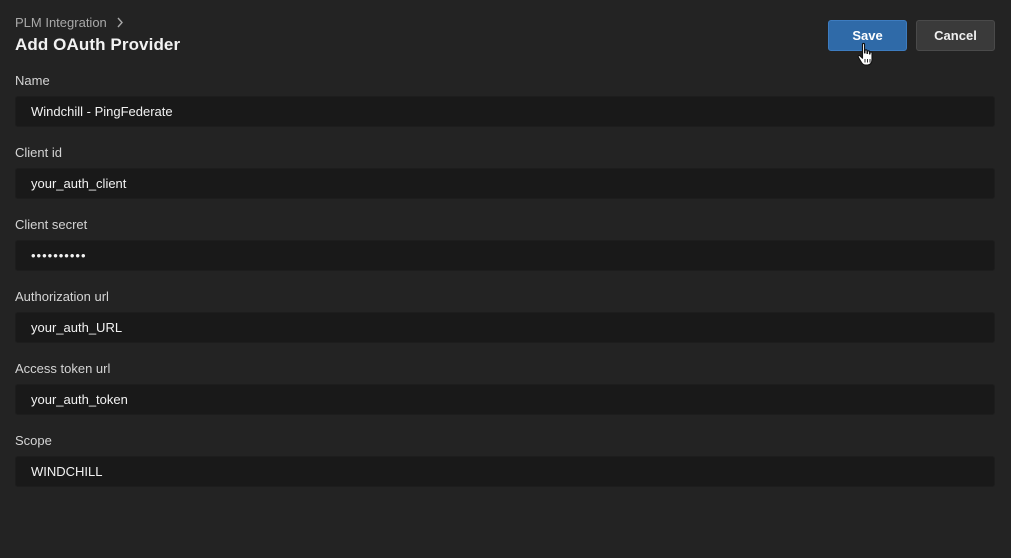  I want to click on authorization-url-input, so click(505, 327).